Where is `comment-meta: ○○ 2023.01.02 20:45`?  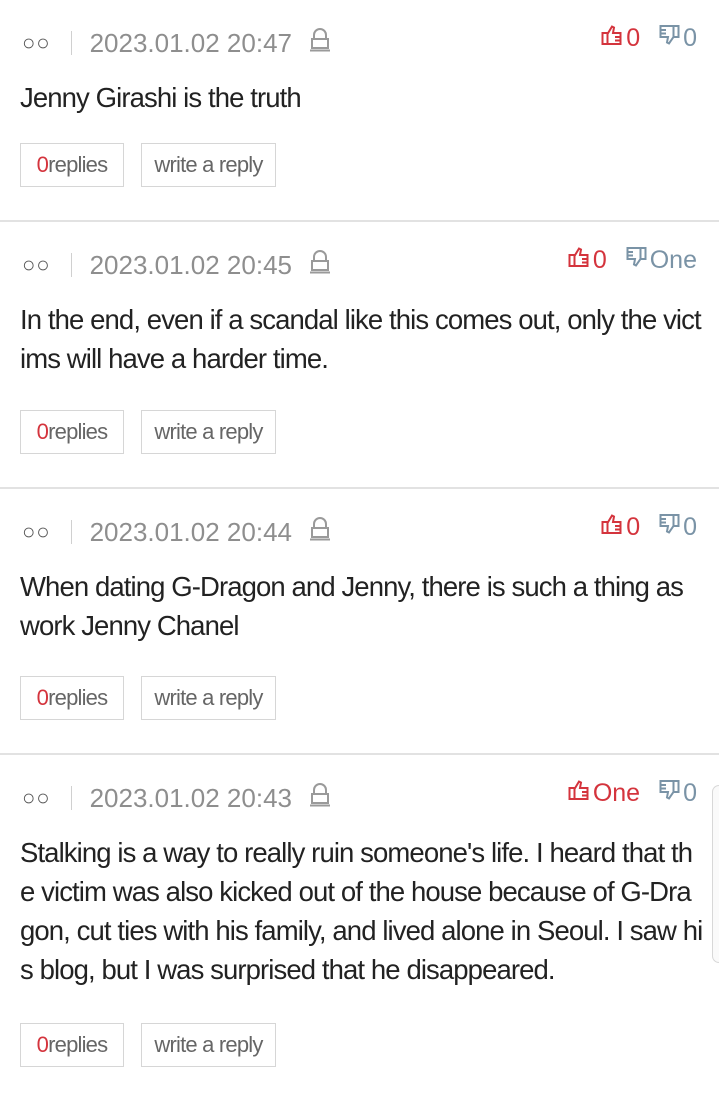 comment-meta: ○○ 2023.01.02 20:45 is located at coordinates (176, 265).